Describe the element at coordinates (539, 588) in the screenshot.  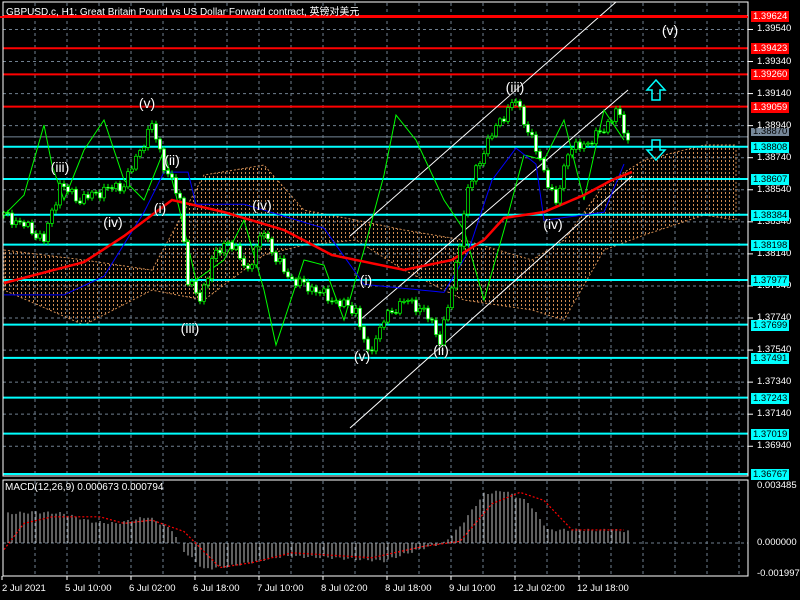
I see `time-axis-label: 12 Jul 02:00` at that location.